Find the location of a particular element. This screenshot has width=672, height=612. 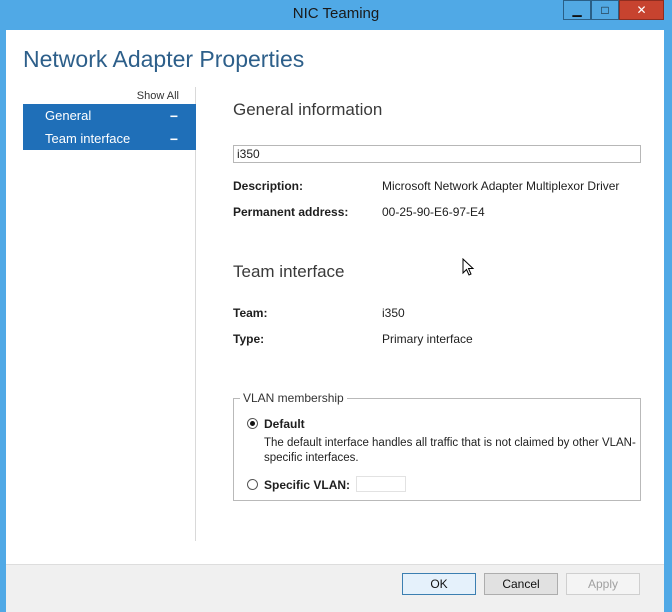

team-interface-section-title: Team interface is located at coordinates (289, 271).